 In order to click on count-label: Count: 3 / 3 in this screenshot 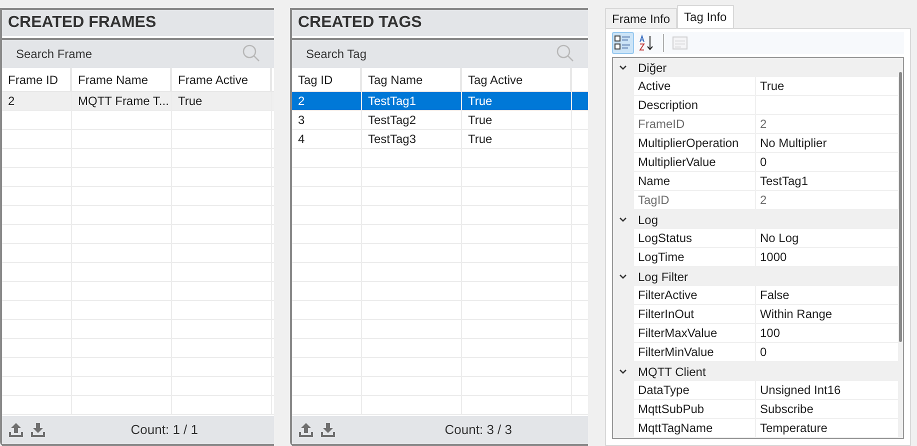, I will do `click(478, 430)`.